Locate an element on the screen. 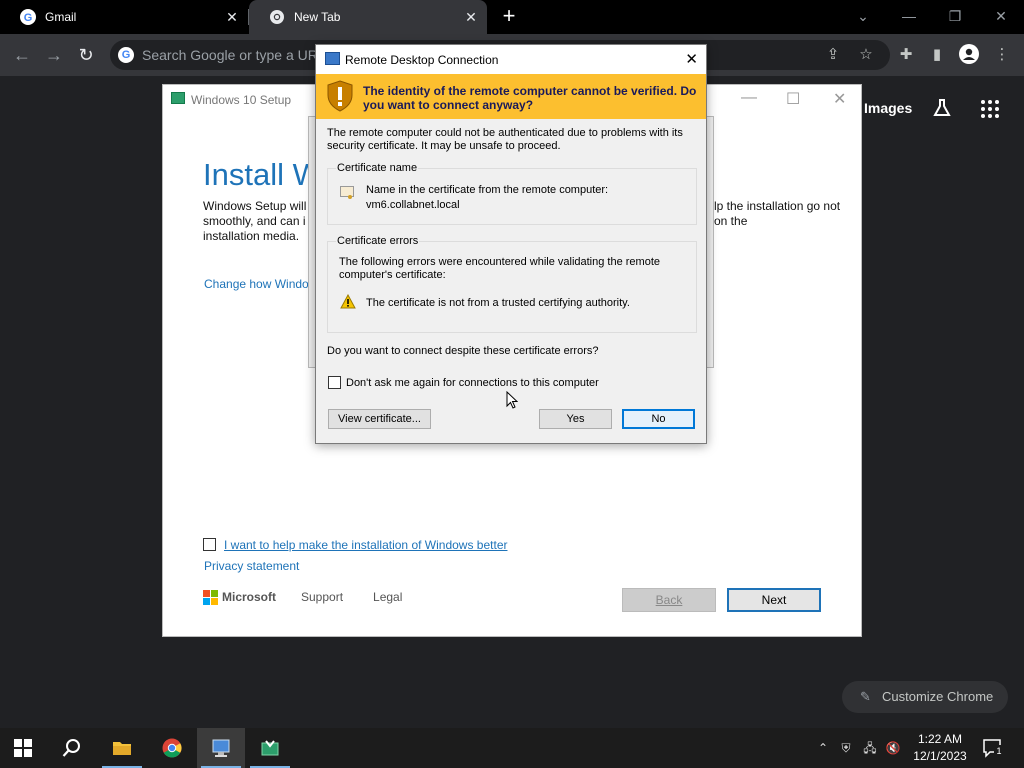  setup-description-right: lp the installation go not on the is located at coordinates (777, 213).